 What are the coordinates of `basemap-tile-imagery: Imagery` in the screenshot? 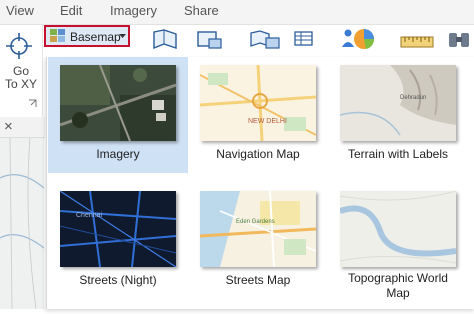 It's located at (118, 115).